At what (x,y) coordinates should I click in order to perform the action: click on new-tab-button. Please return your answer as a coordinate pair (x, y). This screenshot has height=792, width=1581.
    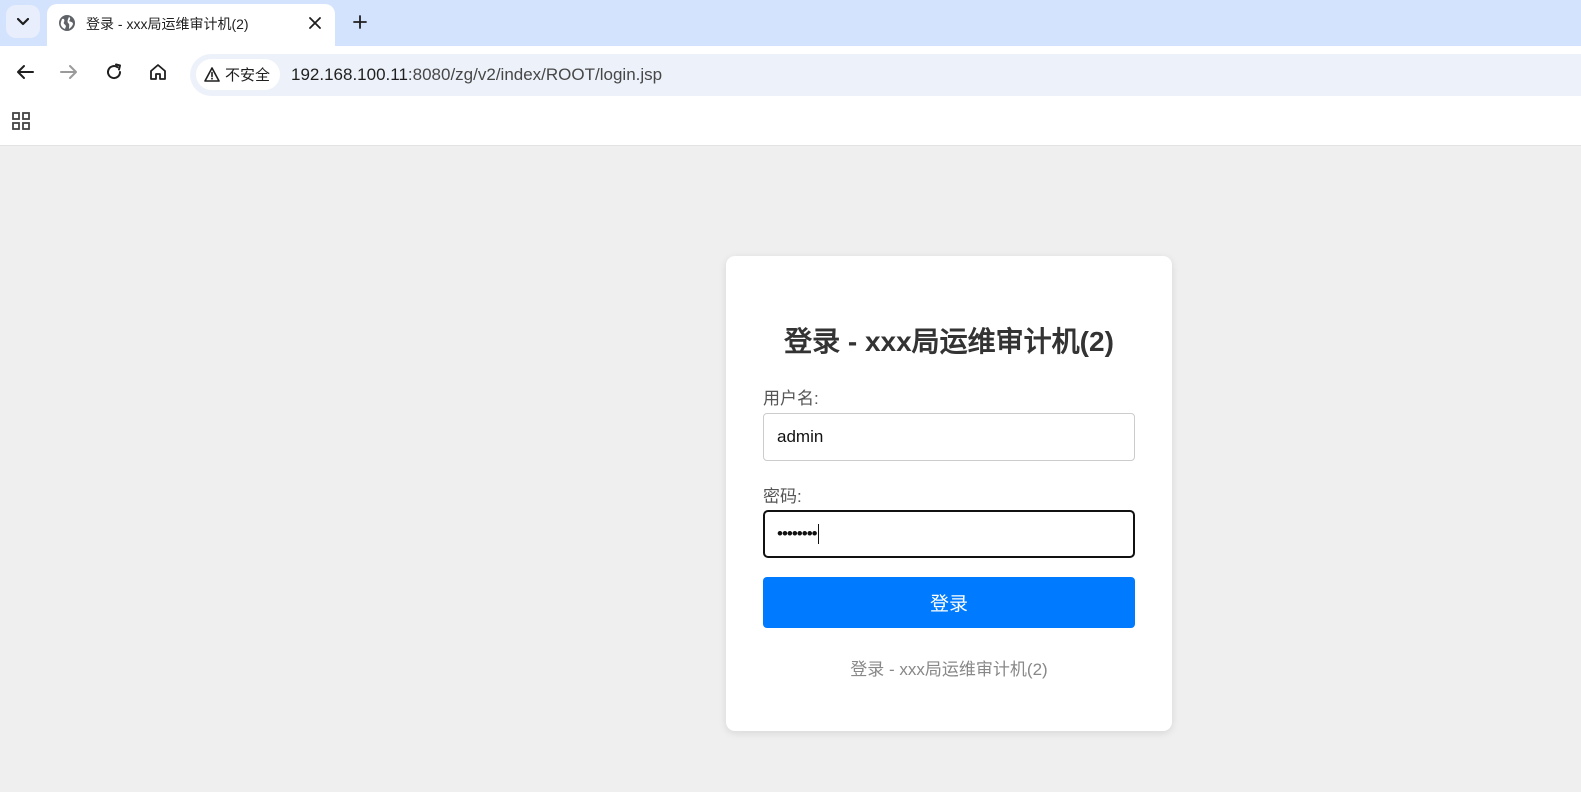
    Looking at the image, I should click on (360, 22).